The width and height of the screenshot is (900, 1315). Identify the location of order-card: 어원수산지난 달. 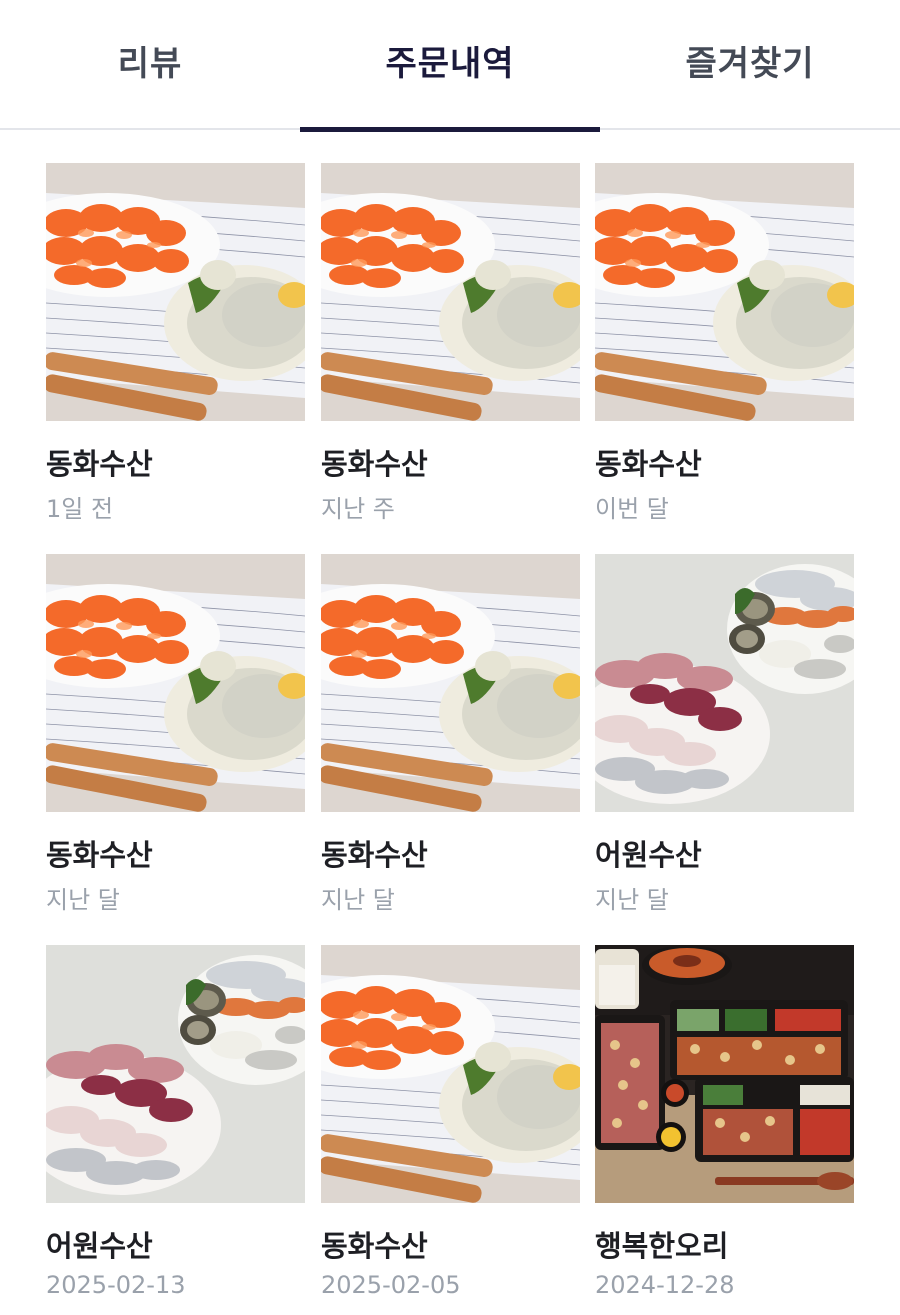
(724, 739).